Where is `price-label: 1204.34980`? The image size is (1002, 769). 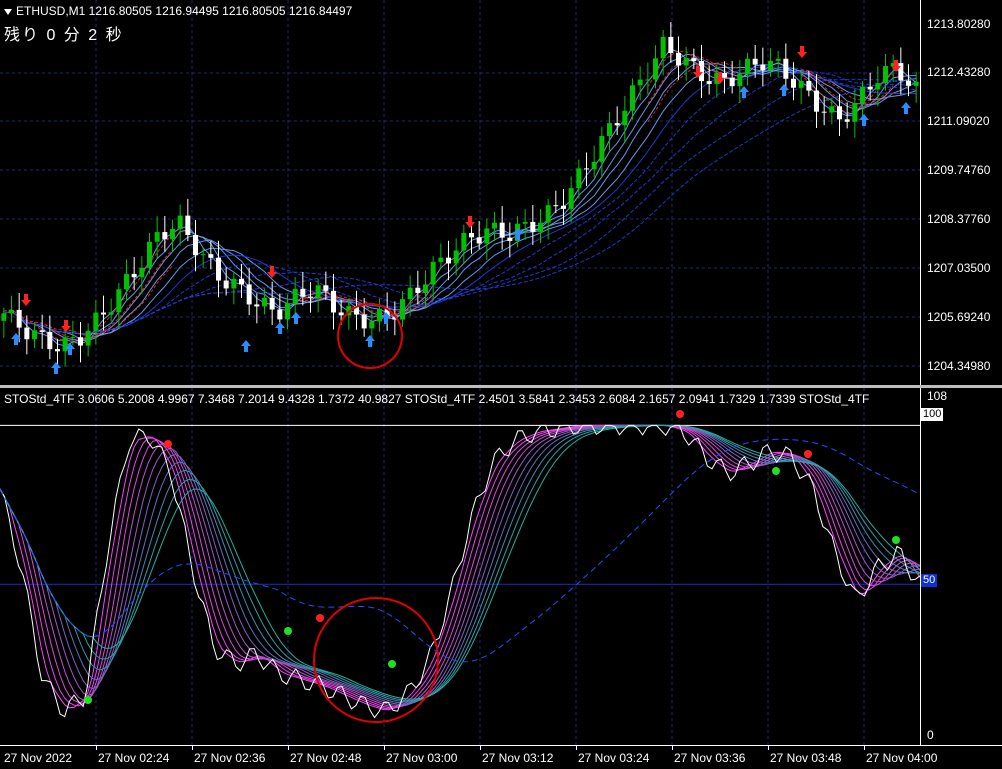 price-label: 1204.34980 is located at coordinates (959, 366).